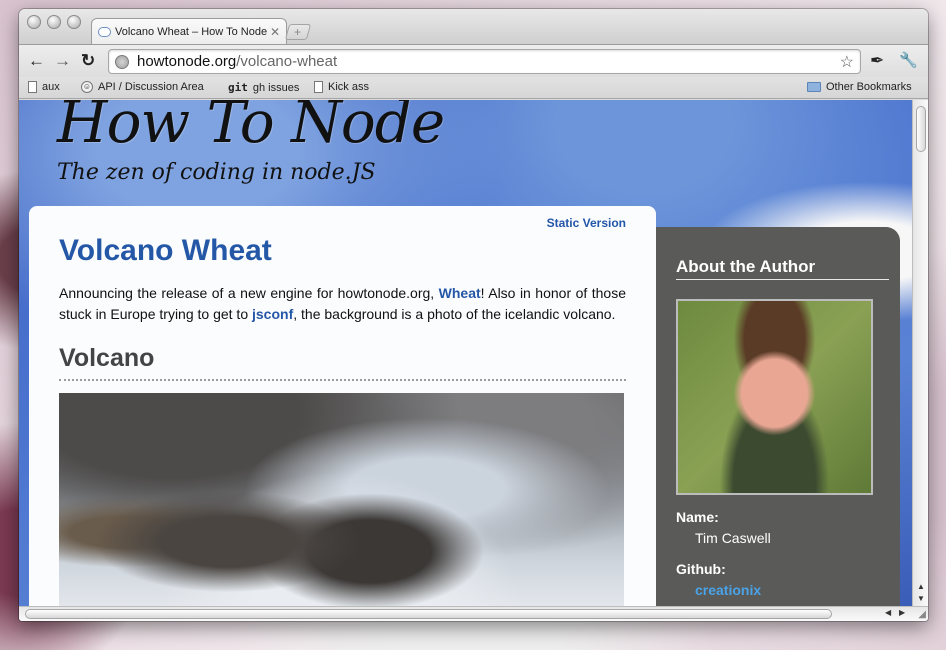 This screenshot has width=946, height=650. Describe the element at coordinates (921, 129) in the screenshot. I see `vertical-scroll-thumb` at that location.